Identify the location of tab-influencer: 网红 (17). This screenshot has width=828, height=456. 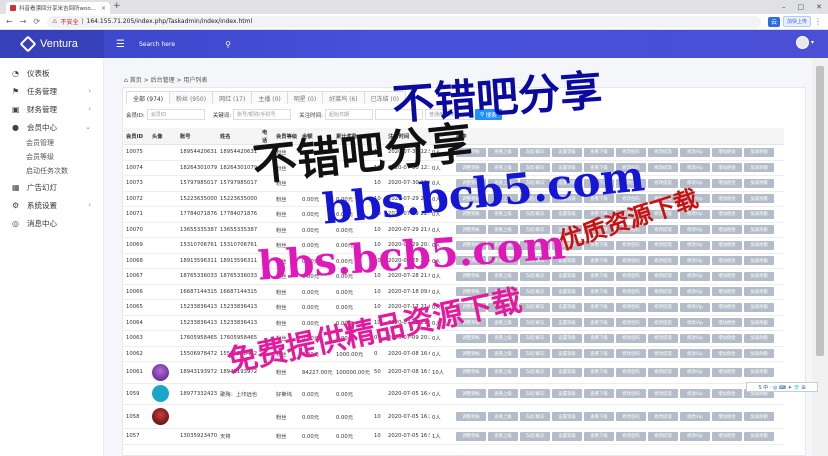
(232, 97).